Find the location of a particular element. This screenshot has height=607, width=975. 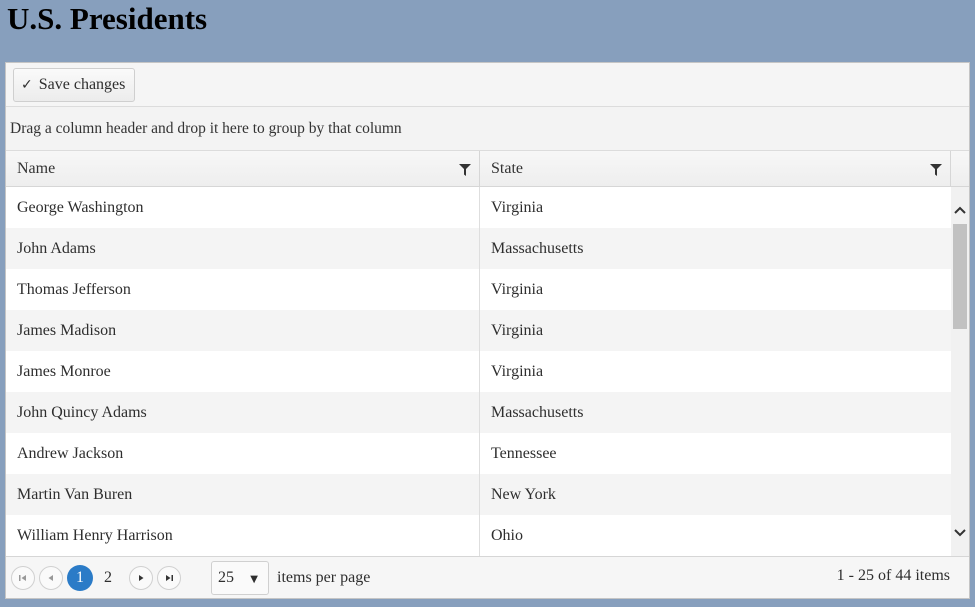

name-cell: Thomas Jefferson is located at coordinates (243, 289).